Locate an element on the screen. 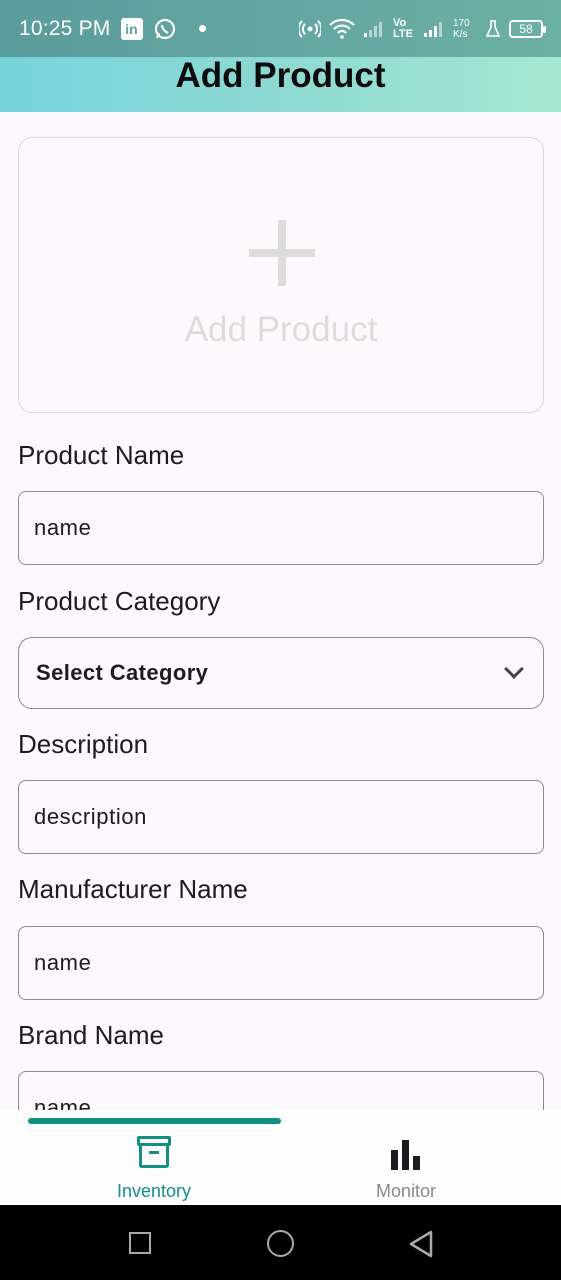 This screenshot has height=1280, width=561. category-selected-value: Select Category is located at coordinates (122, 672).